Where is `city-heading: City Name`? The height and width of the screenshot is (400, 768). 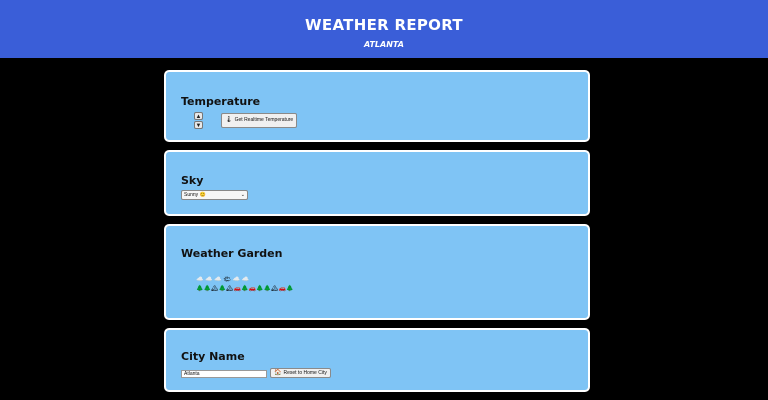
city-heading: City Name is located at coordinates (213, 356).